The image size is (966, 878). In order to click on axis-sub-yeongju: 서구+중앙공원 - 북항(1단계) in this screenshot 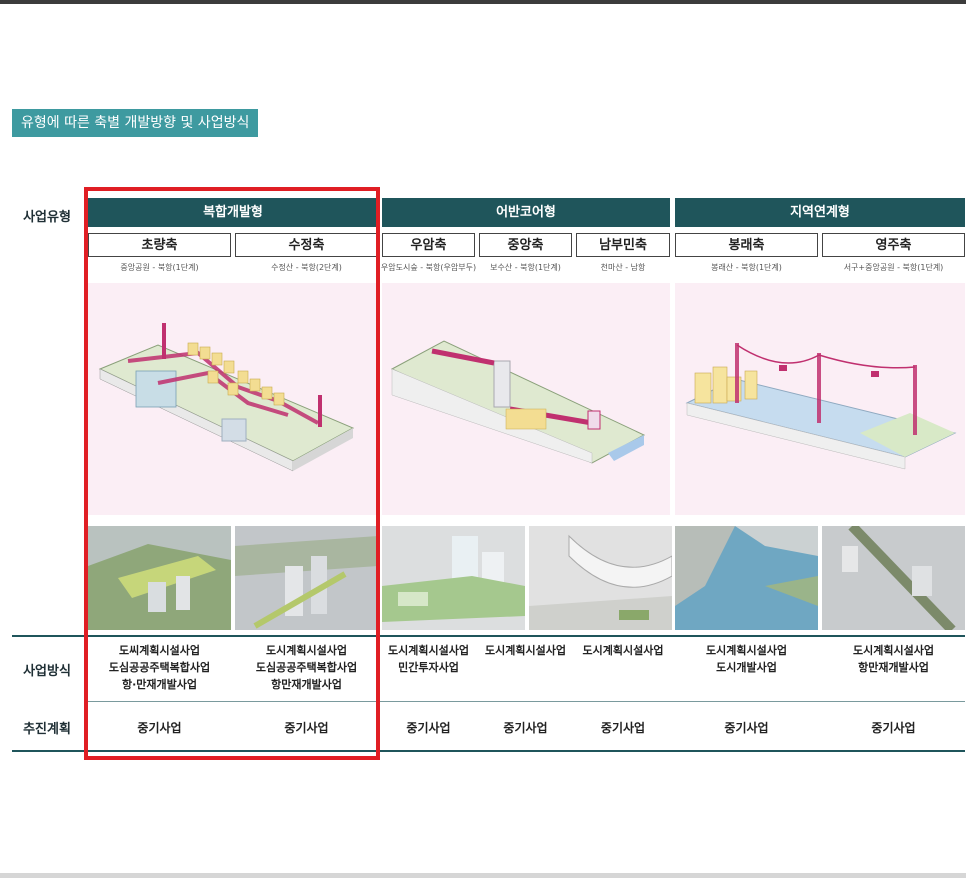, I will do `click(893, 267)`.